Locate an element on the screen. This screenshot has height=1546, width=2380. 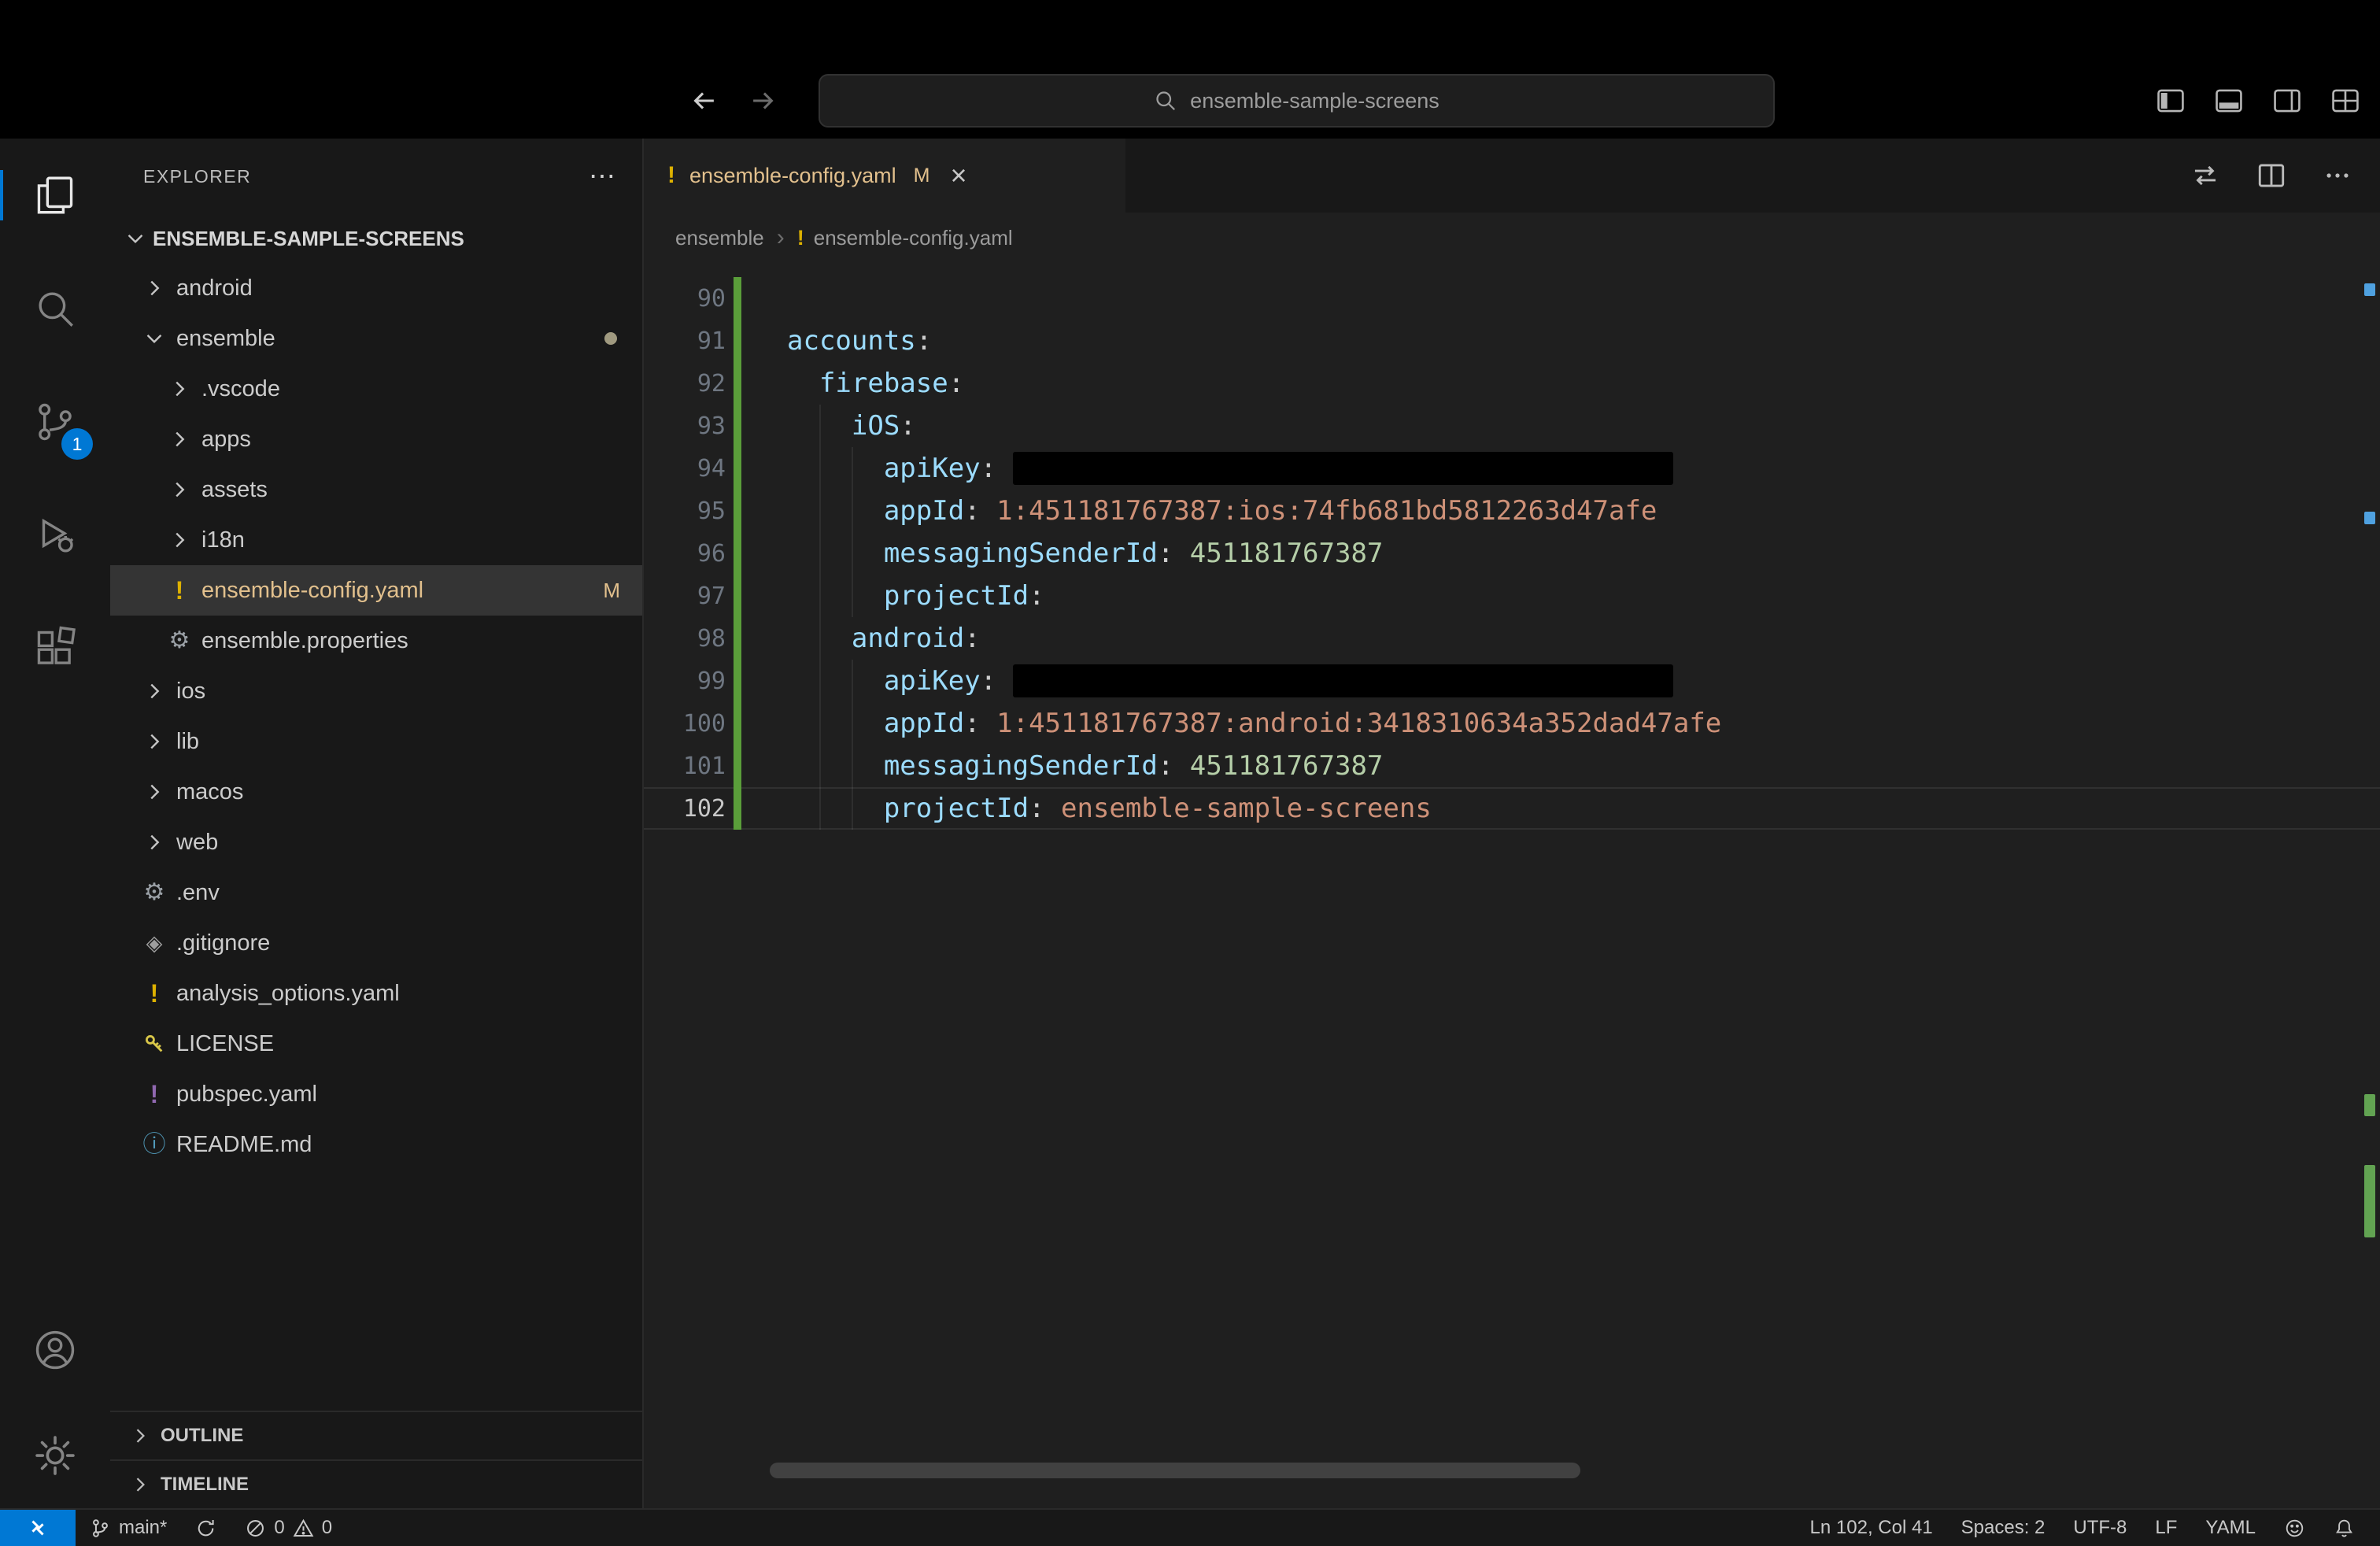
eol-indicator: LF is located at coordinates (2166, 1528).